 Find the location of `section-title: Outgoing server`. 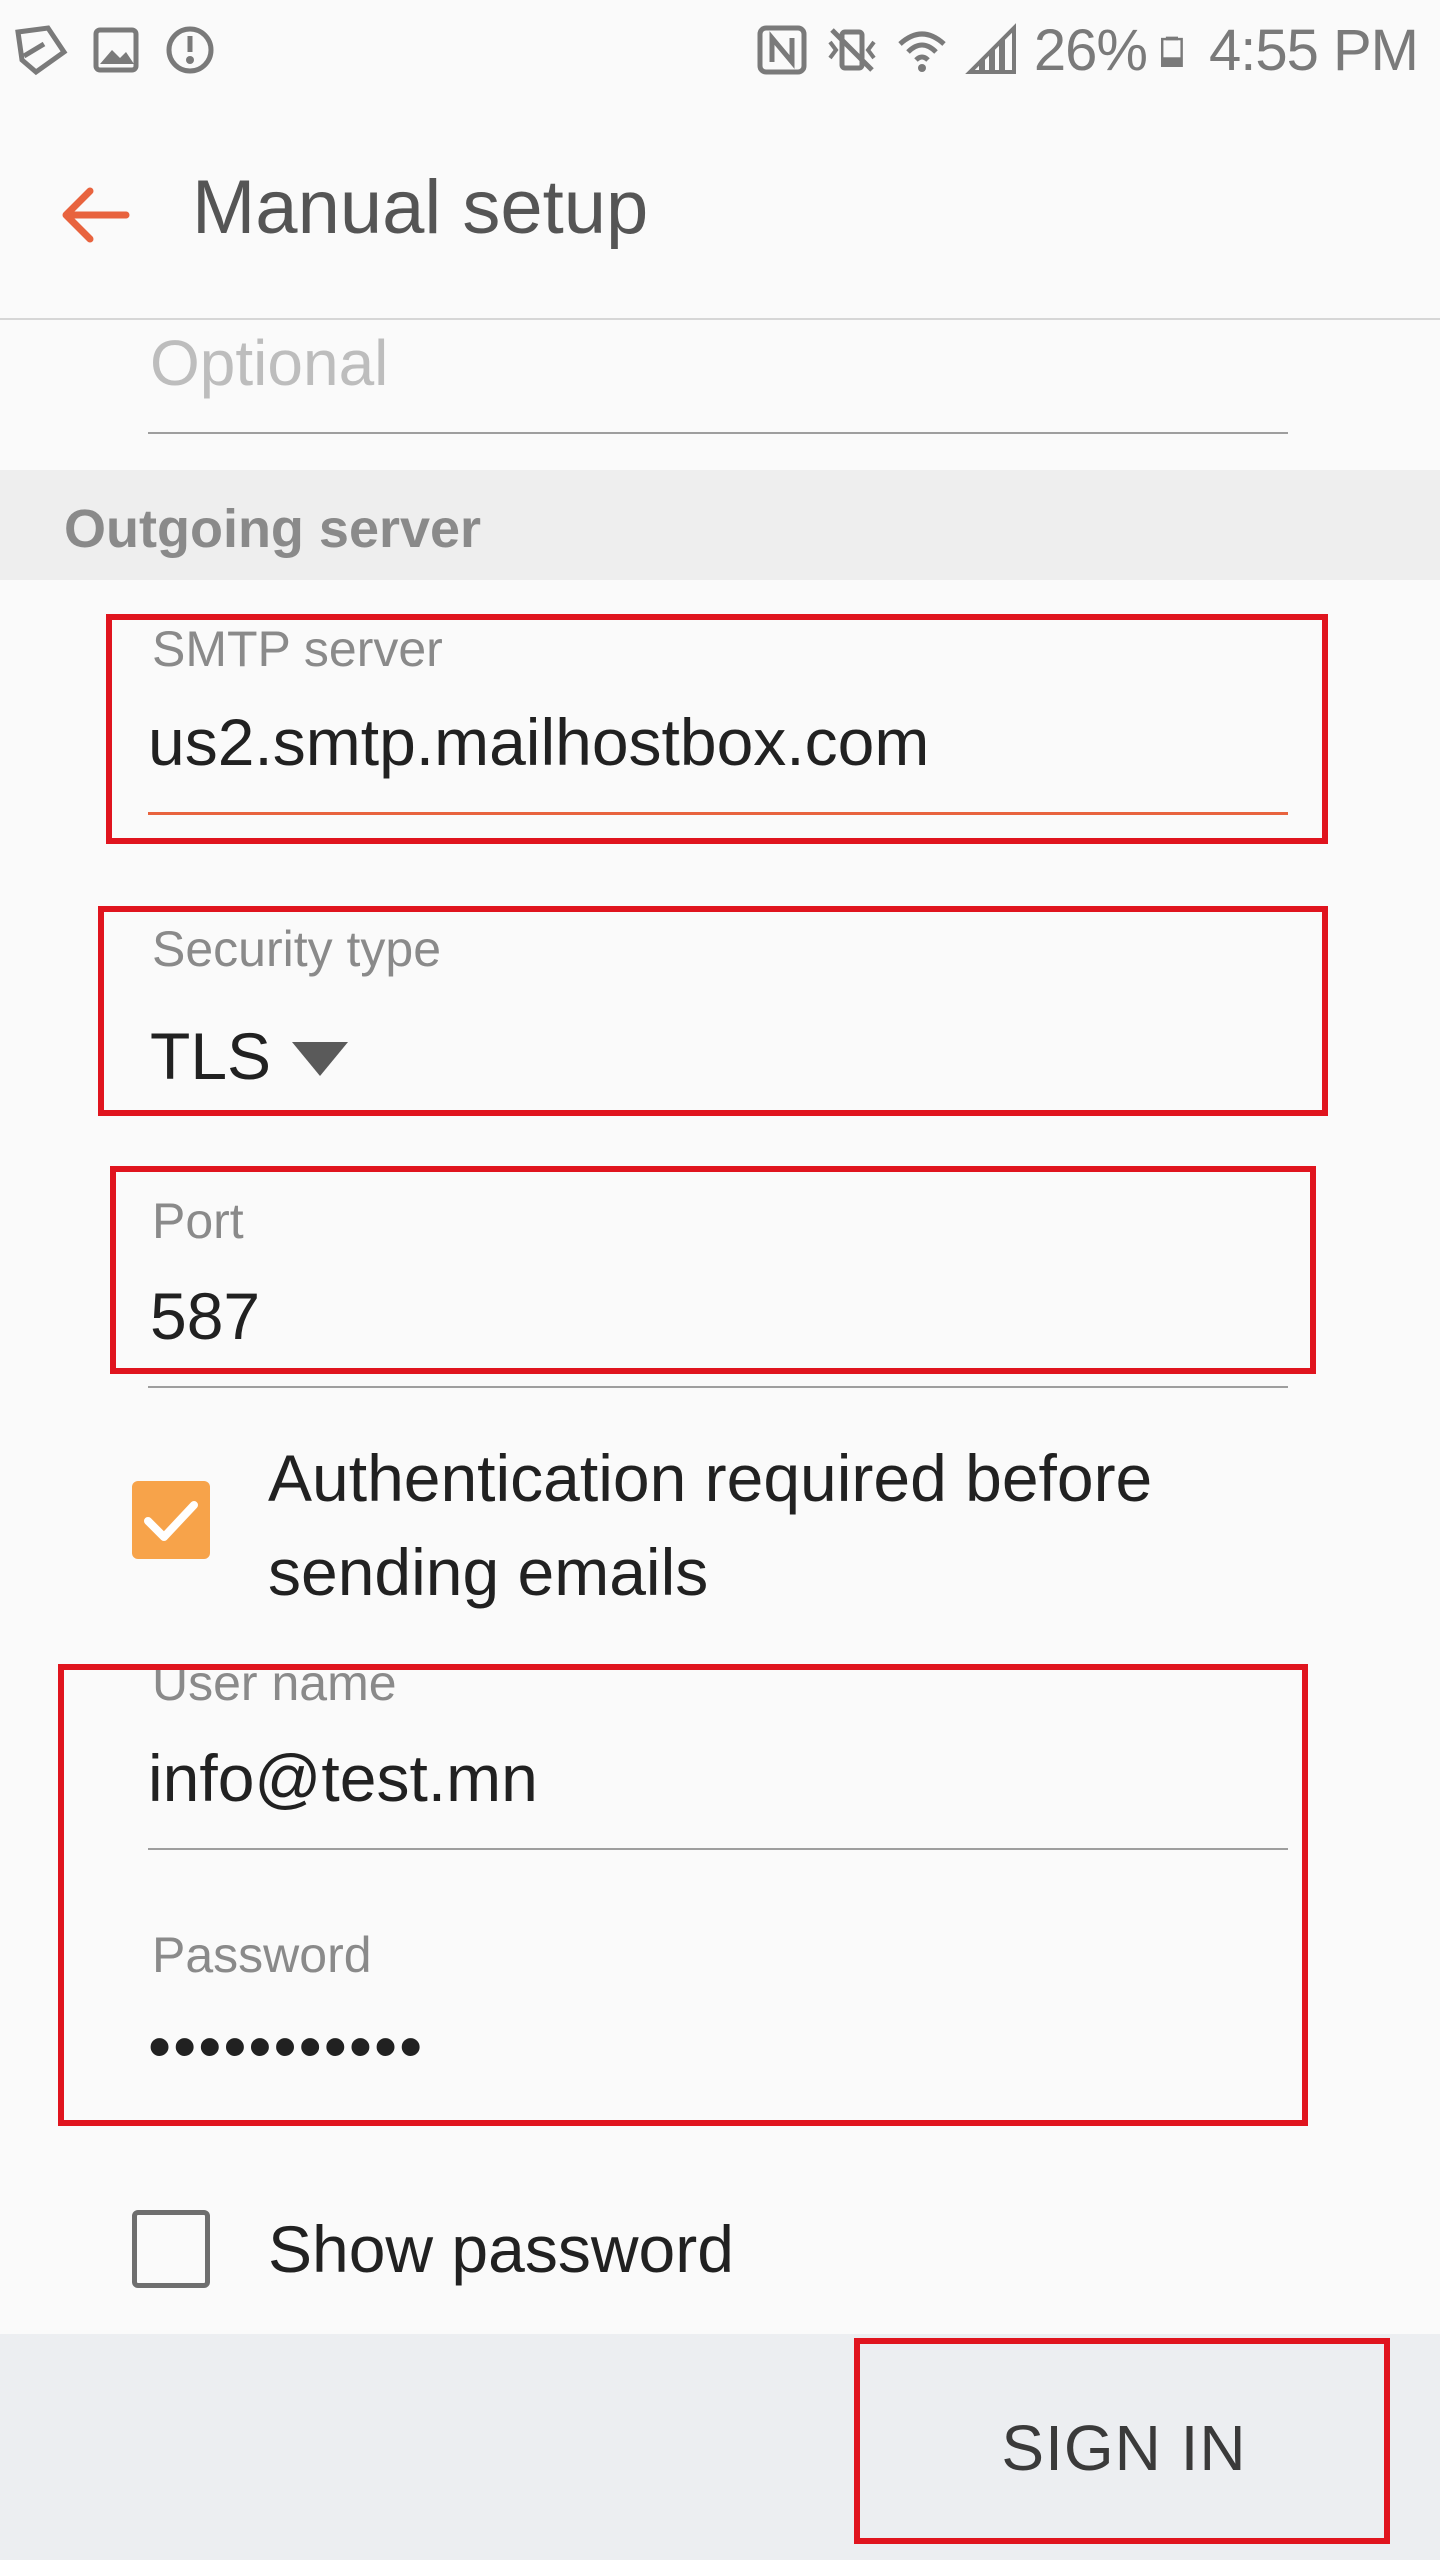

section-title: Outgoing server is located at coordinates (273, 529).